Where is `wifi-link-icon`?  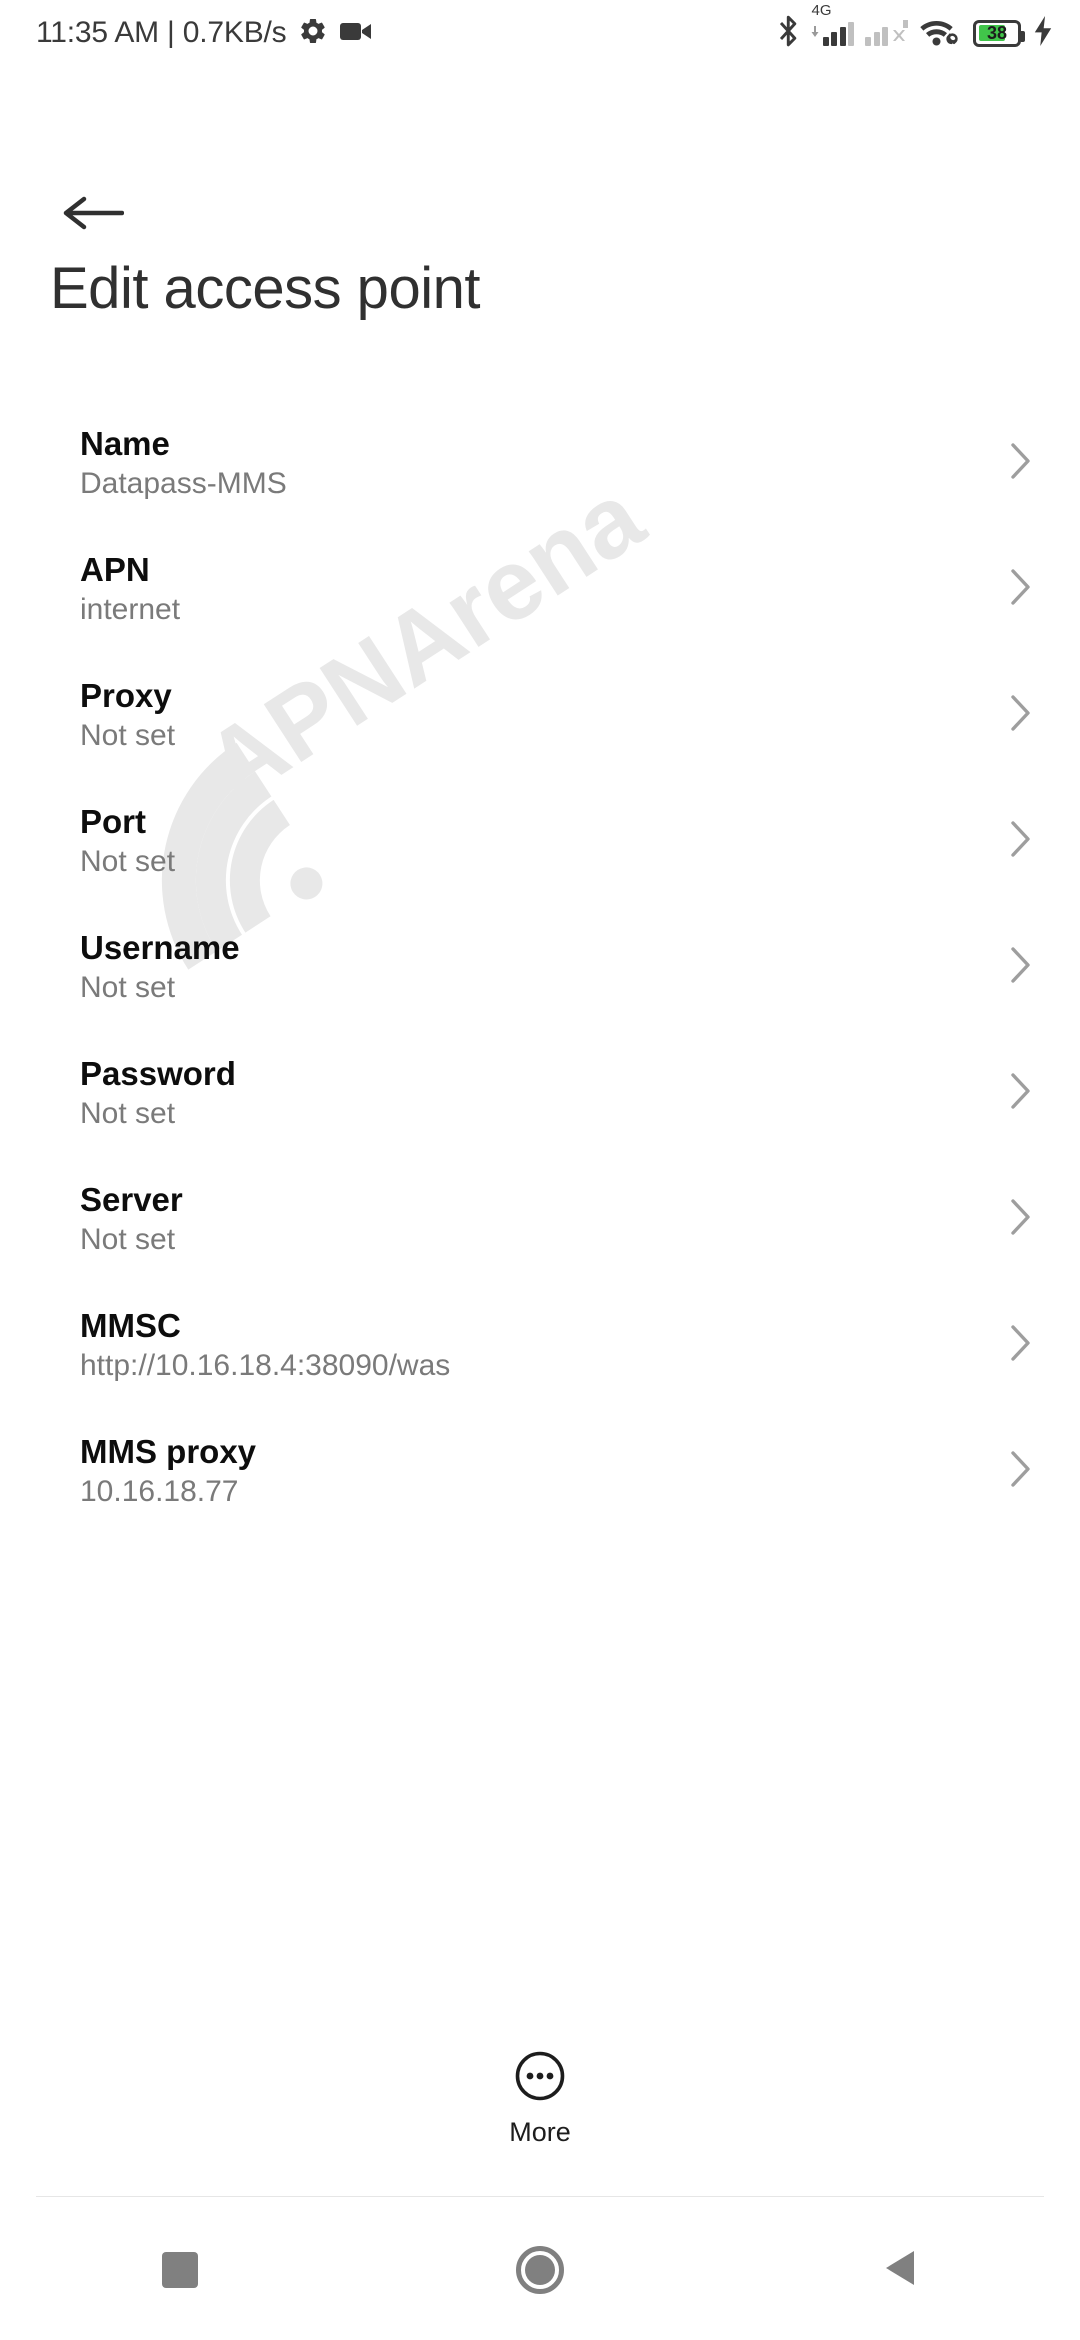
wifi-link-icon is located at coordinates (941, 33).